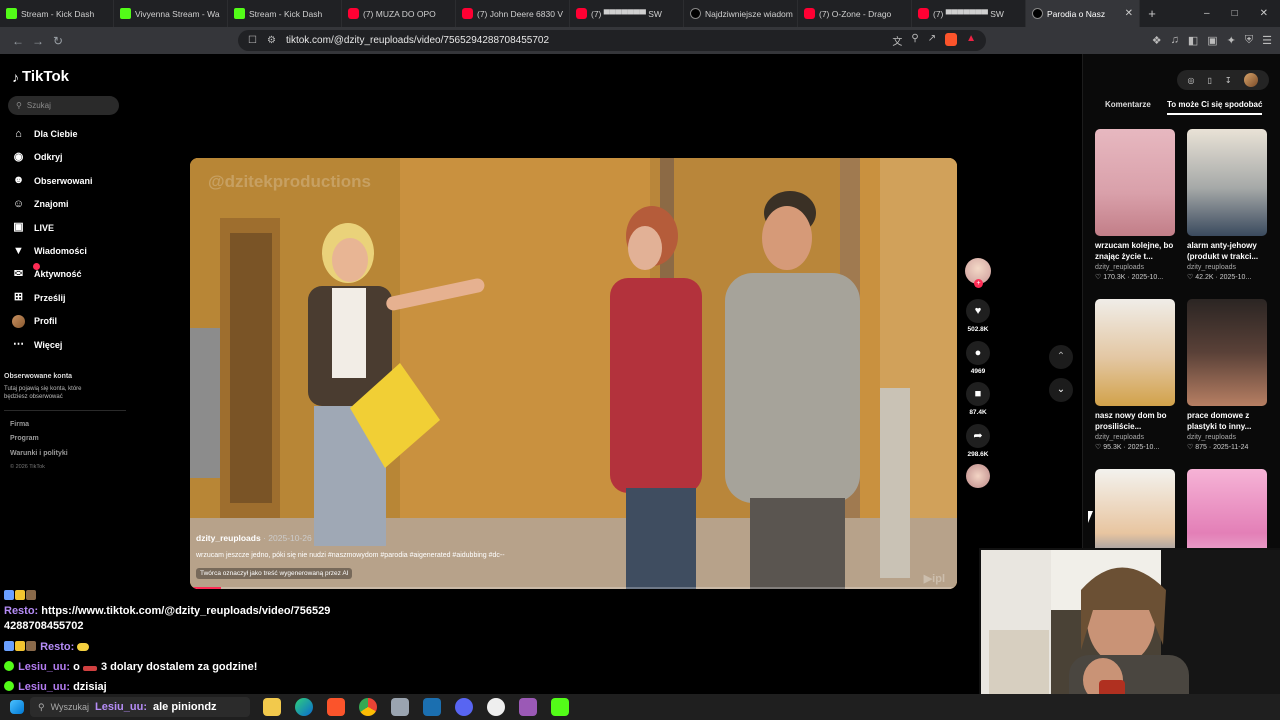 The height and width of the screenshot is (720, 1280). What do you see at coordinates (1235, 13) in the screenshot?
I see `maximize-icon: □` at bounding box center [1235, 13].